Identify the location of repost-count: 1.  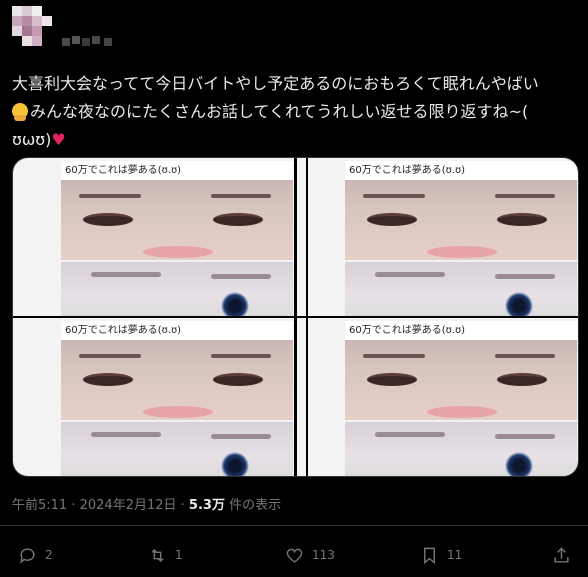
(179, 555).